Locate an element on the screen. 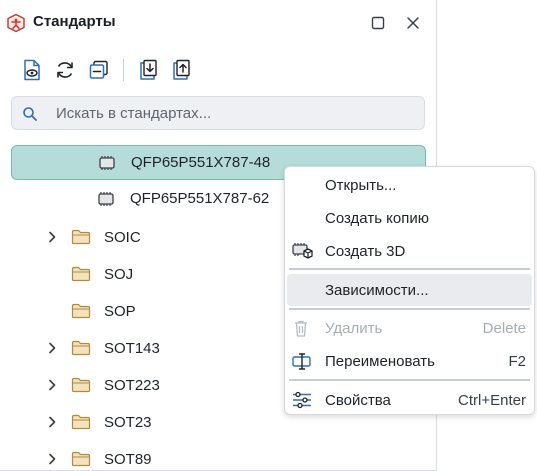 The width and height of the screenshot is (537, 471). close-button is located at coordinates (413, 23).